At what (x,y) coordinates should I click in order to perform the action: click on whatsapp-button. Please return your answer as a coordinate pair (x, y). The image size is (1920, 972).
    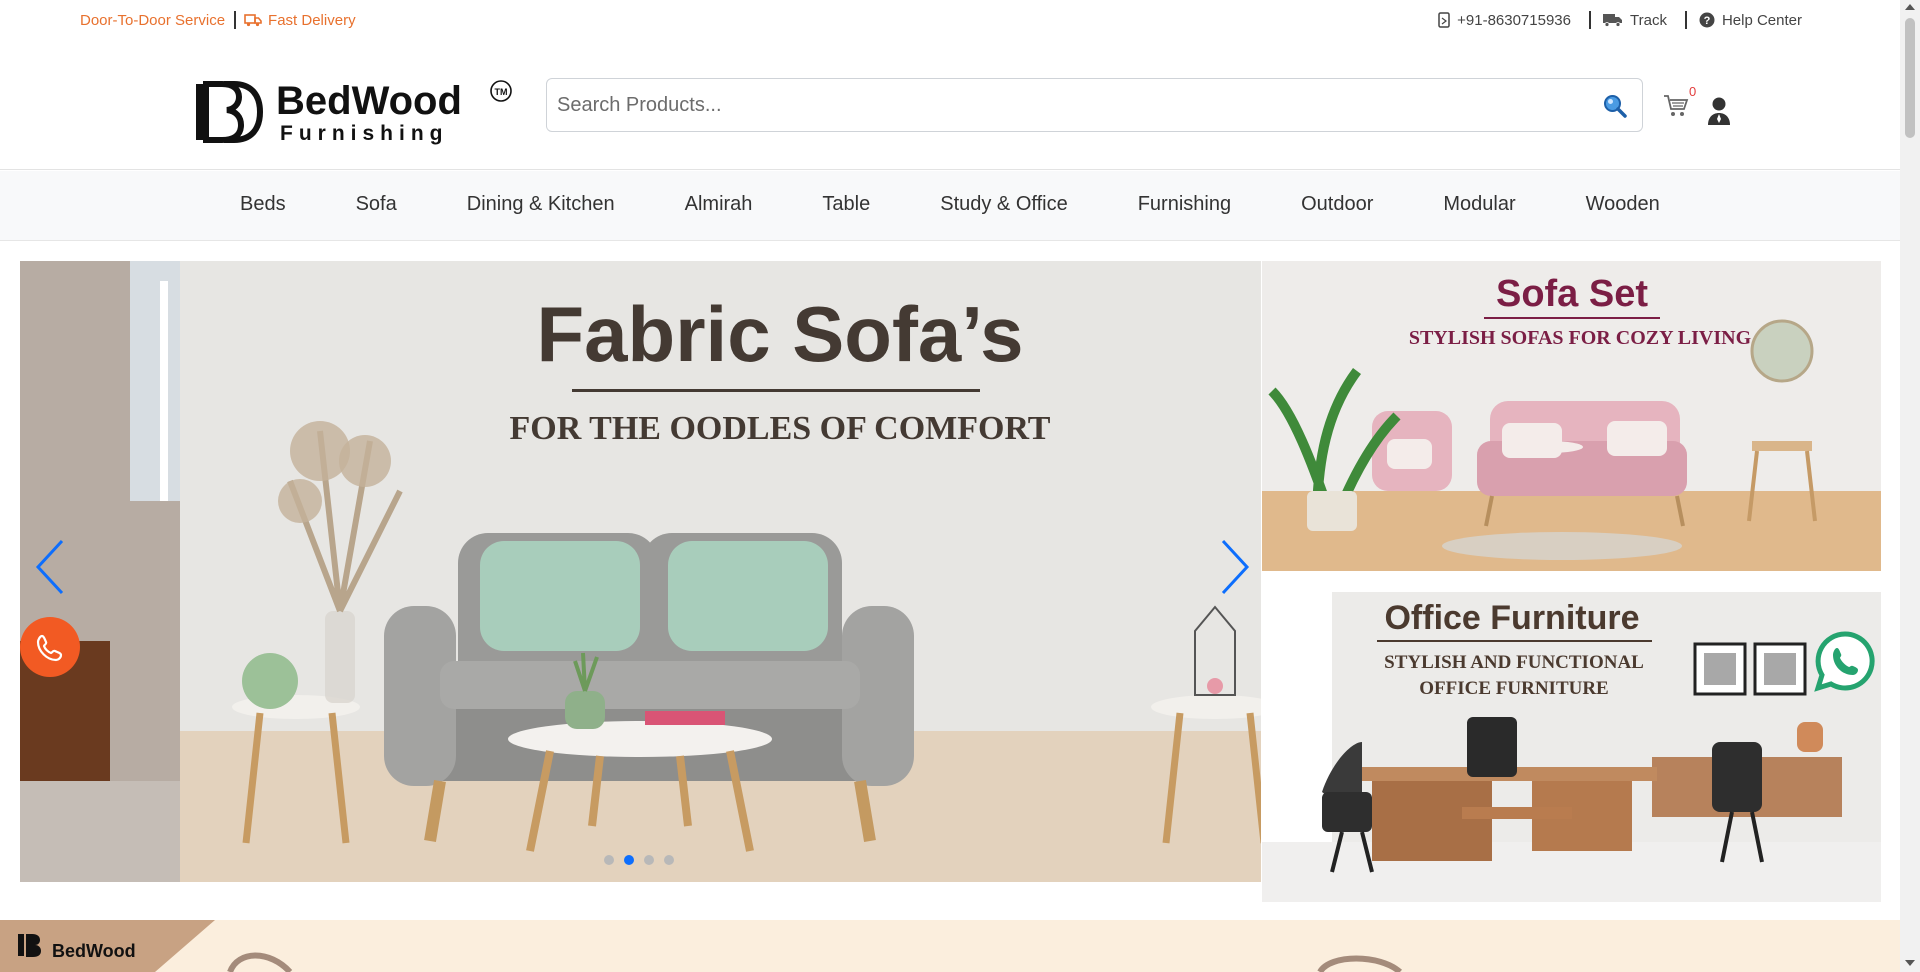
    Looking at the image, I should click on (1845, 661).